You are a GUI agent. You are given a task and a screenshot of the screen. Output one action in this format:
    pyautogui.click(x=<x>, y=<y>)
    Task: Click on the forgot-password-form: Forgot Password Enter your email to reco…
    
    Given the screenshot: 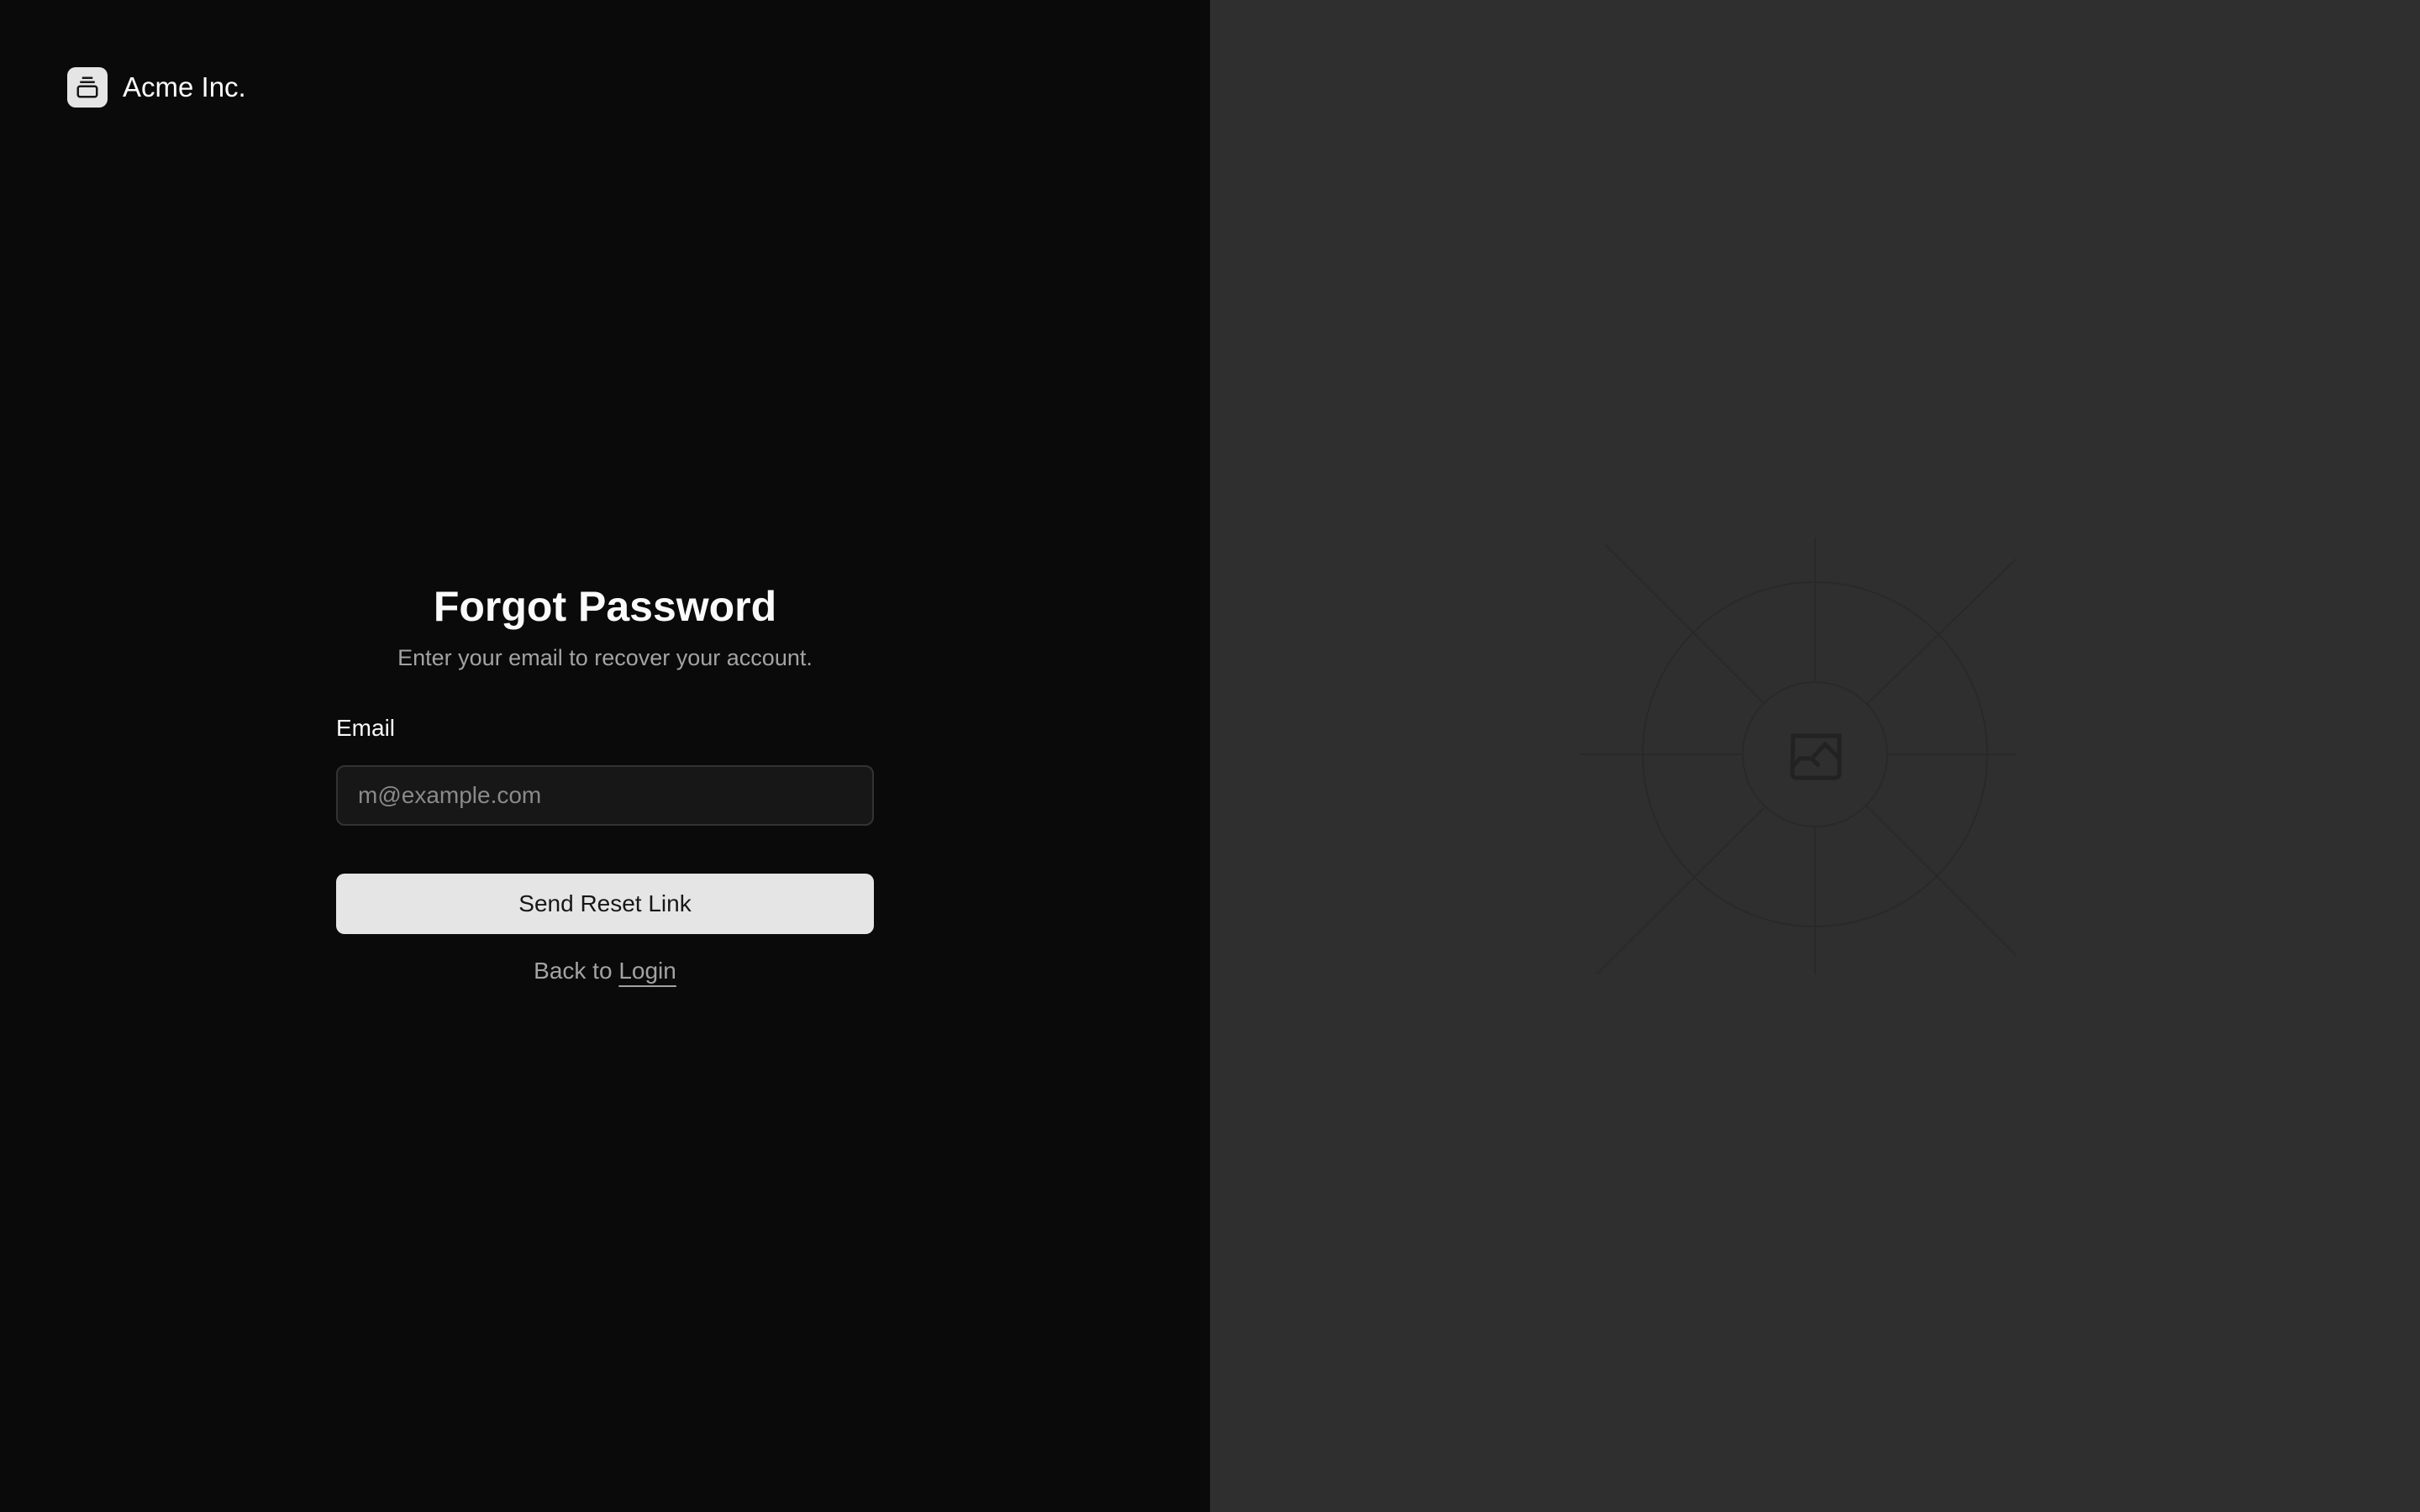 What is the action you would take?
    pyautogui.click(x=605, y=782)
    